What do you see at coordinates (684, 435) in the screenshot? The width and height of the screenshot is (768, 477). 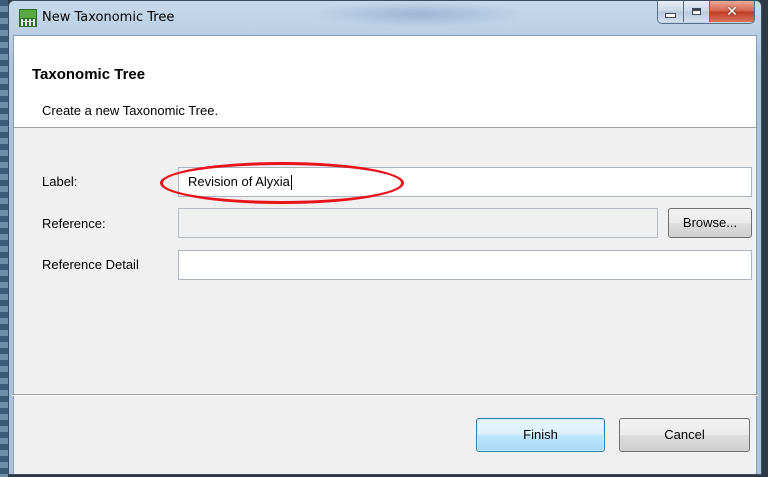 I see `cancel-button: Cancel` at bounding box center [684, 435].